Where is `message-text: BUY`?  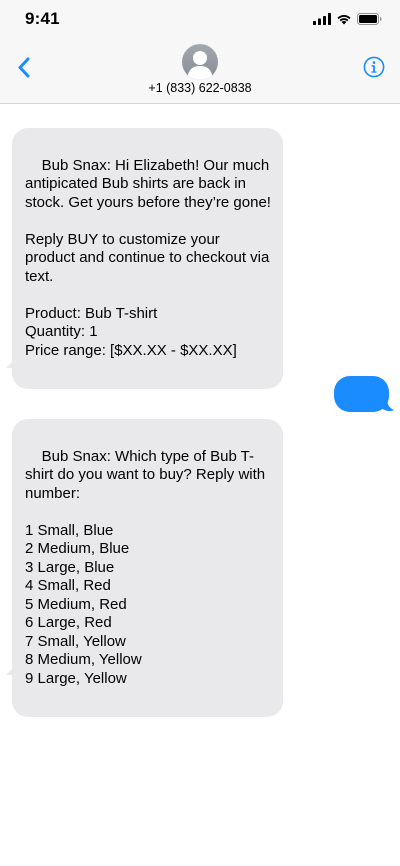
message-text: BUY is located at coordinates (362, 429).